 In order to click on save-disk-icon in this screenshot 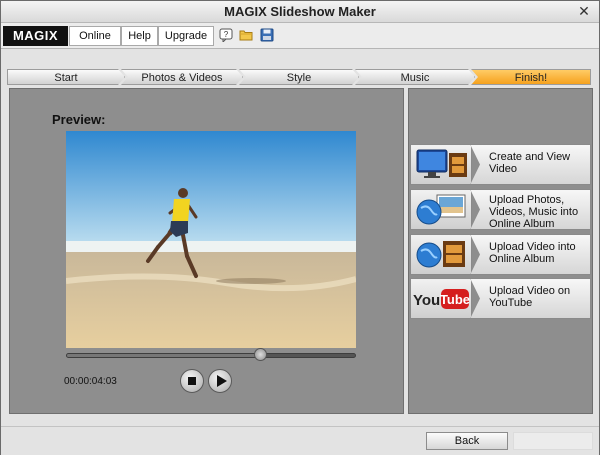, I will do `click(267, 35)`.